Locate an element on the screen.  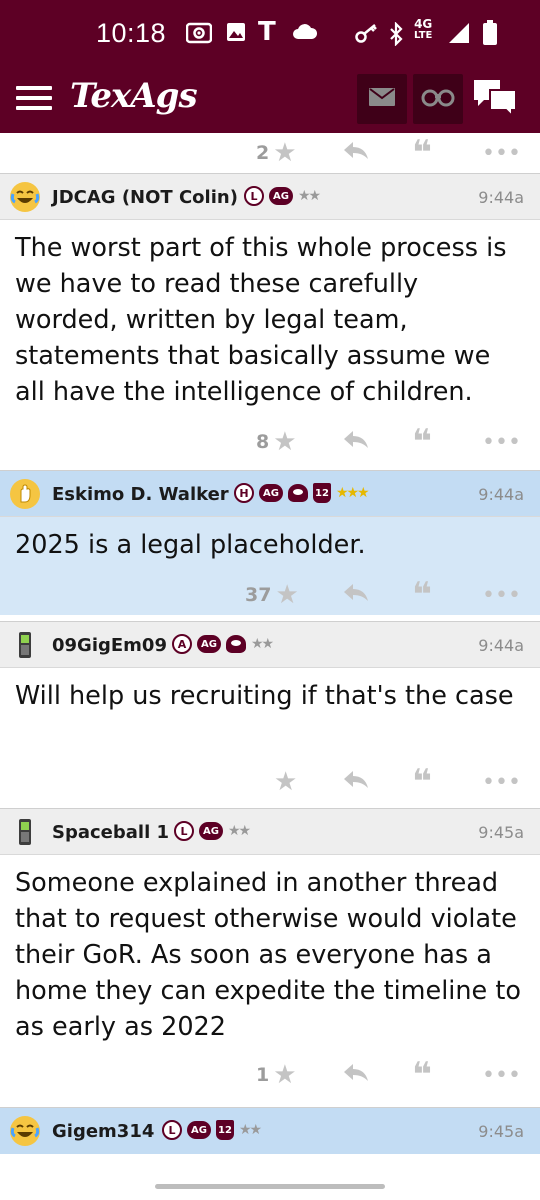
bluetooth-icon is located at coordinates (396, 37).